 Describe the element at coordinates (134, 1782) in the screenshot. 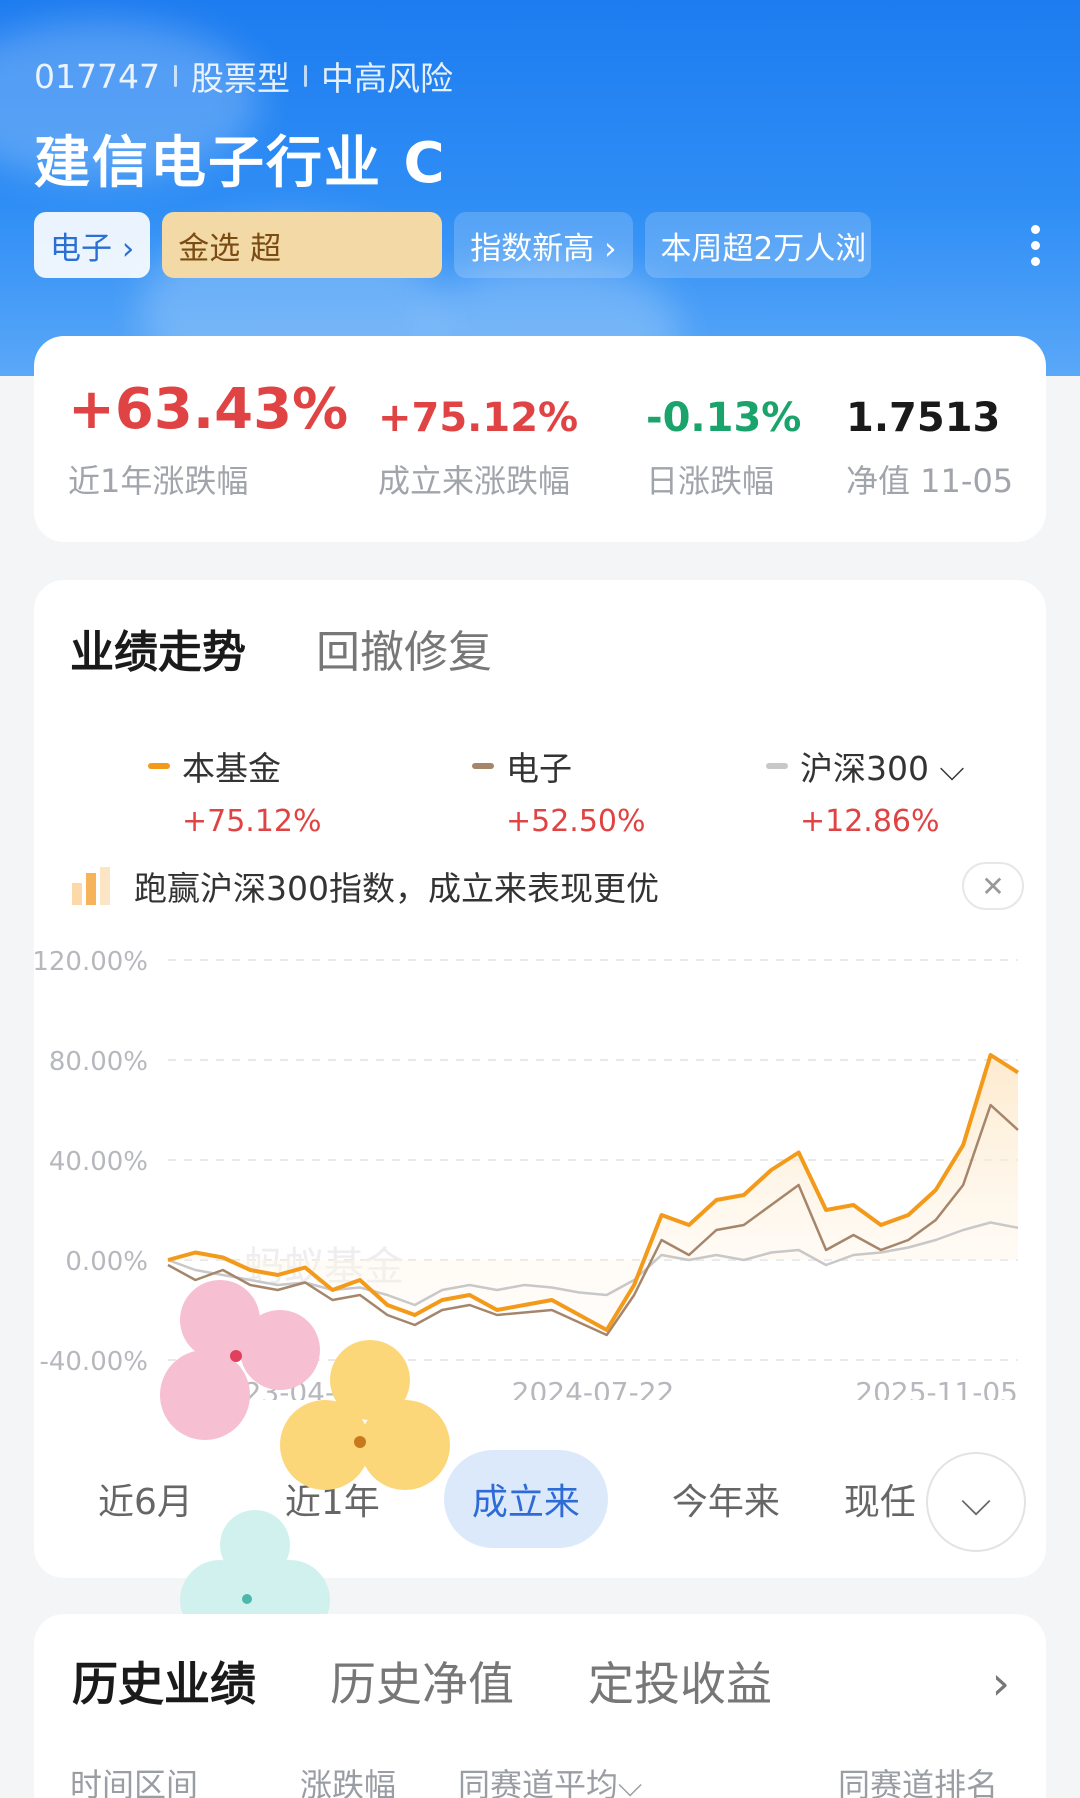

I see `col-period: 时间区间` at that location.